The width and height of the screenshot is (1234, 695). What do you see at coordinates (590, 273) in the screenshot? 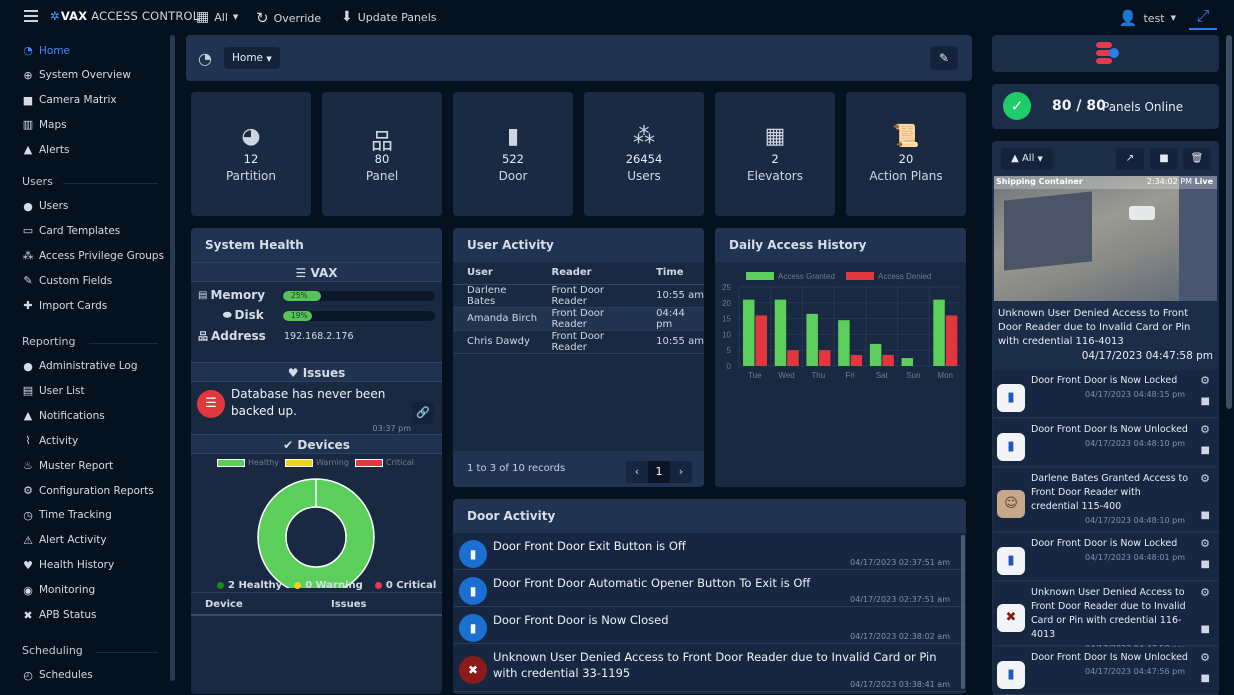
I see `column-reader: Reader` at bounding box center [590, 273].